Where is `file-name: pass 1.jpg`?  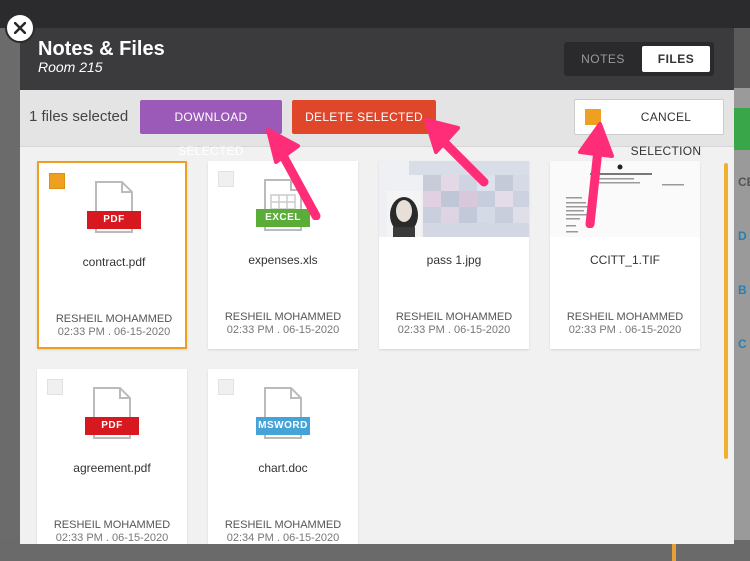 file-name: pass 1.jpg is located at coordinates (454, 260).